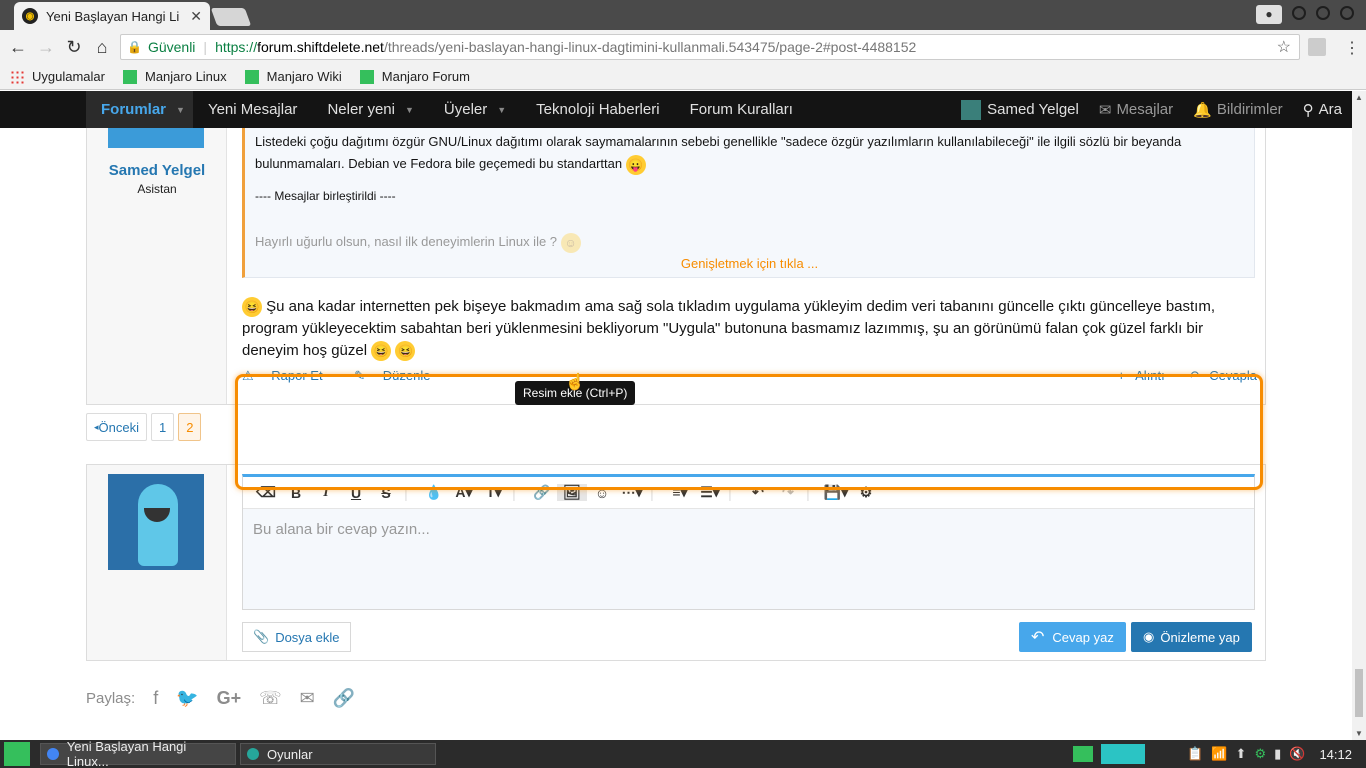  What do you see at coordinates (1123, 754) in the screenshot?
I see `workspace-switcher-icon` at bounding box center [1123, 754].